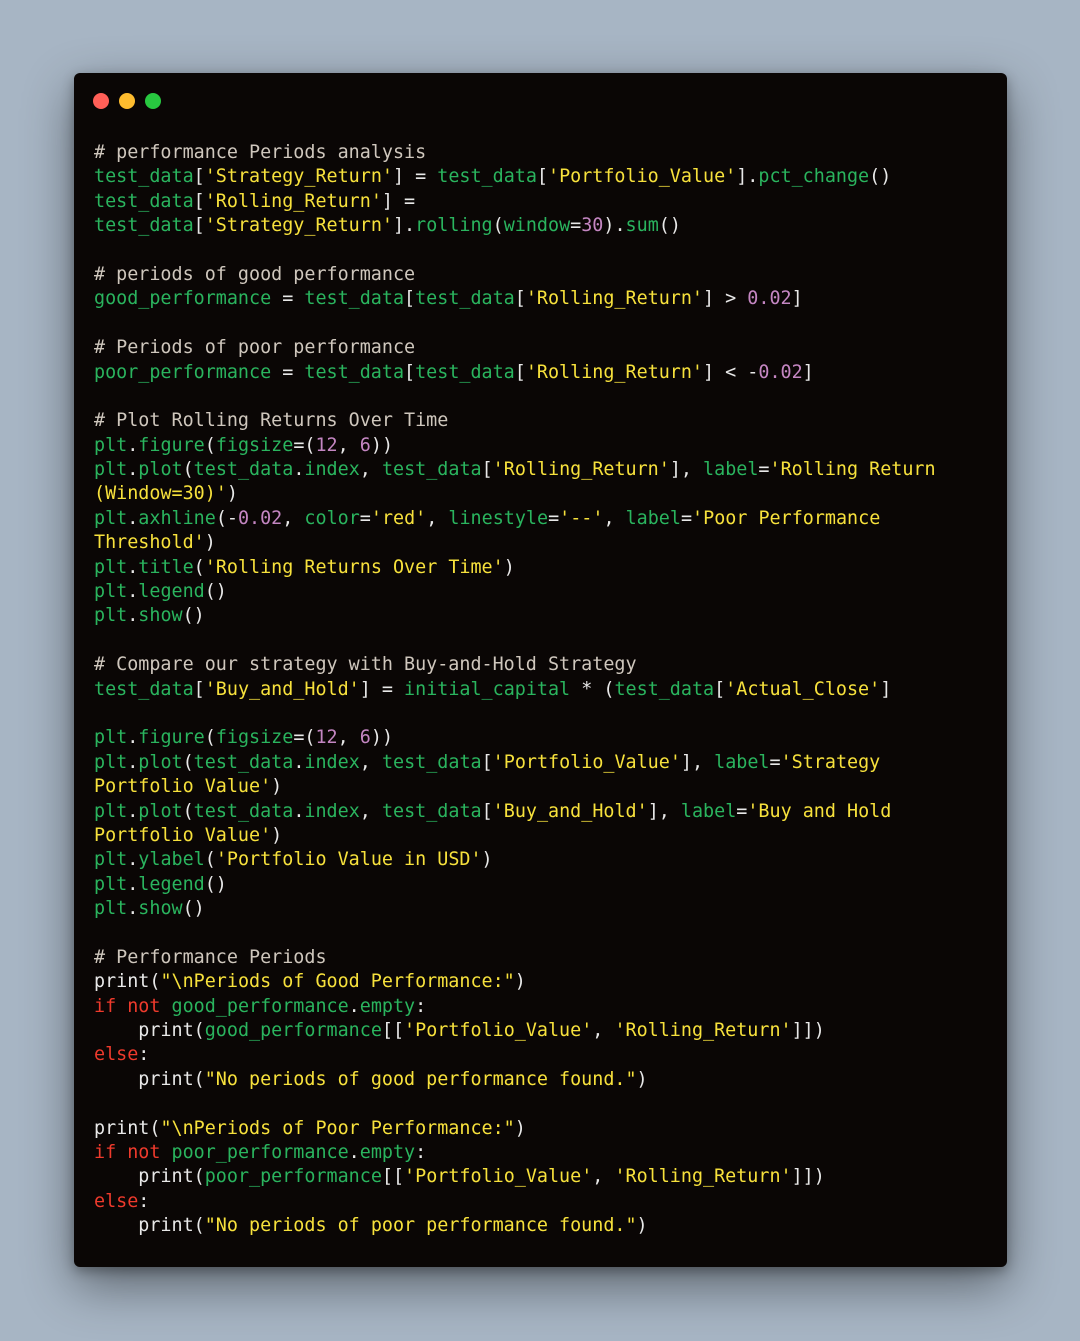  Describe the element at coordinates (852, 470) in the screenshot. I see `code-token-string: 'Rolling Return` at that location.